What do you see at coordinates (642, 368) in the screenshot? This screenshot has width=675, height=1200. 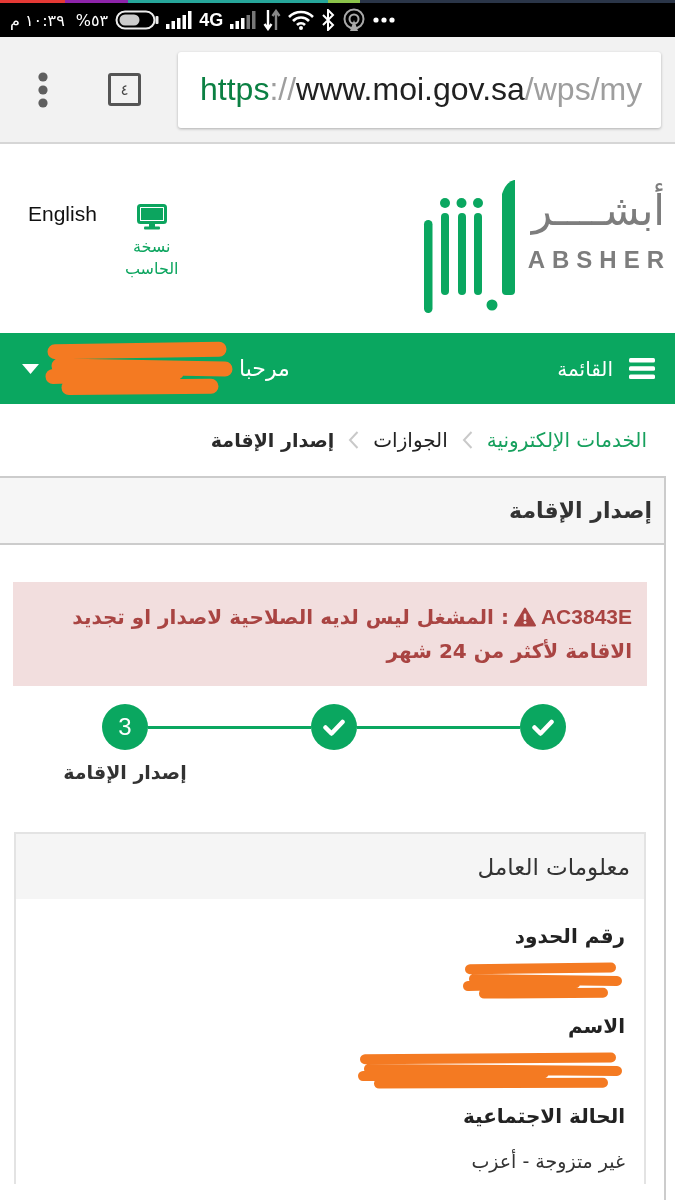 I see `menu-icon` at bounding box center [642, 368].